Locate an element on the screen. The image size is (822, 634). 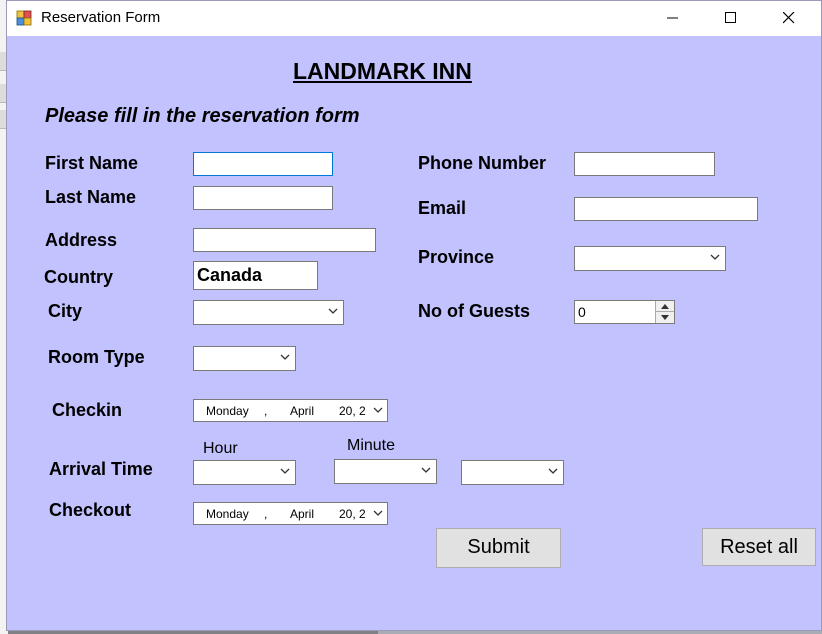
hour-label: Hour is located at coordinates (220, 448).